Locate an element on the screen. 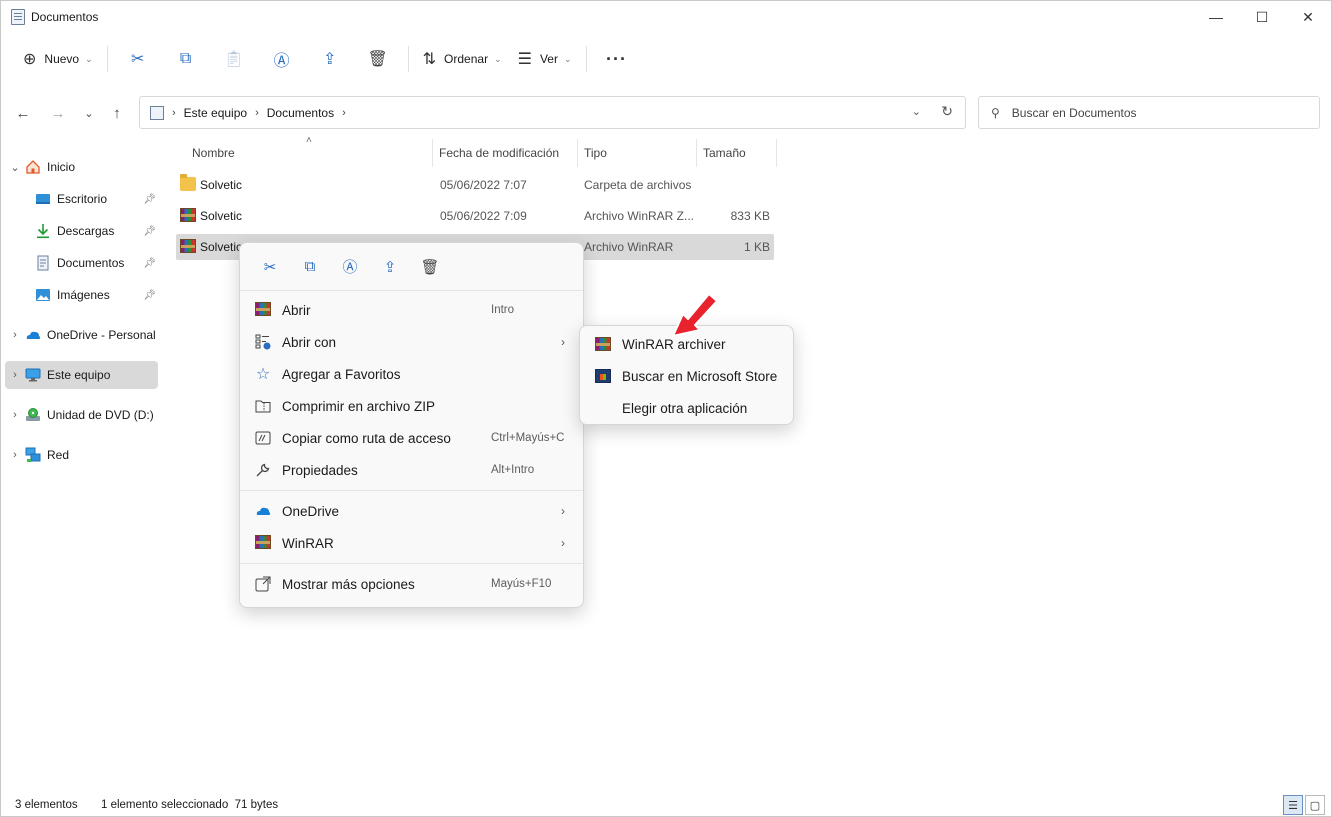 This screenshot has width=1332, height=817. paste-button: 📋︎ is located at coordinates (234, 59).